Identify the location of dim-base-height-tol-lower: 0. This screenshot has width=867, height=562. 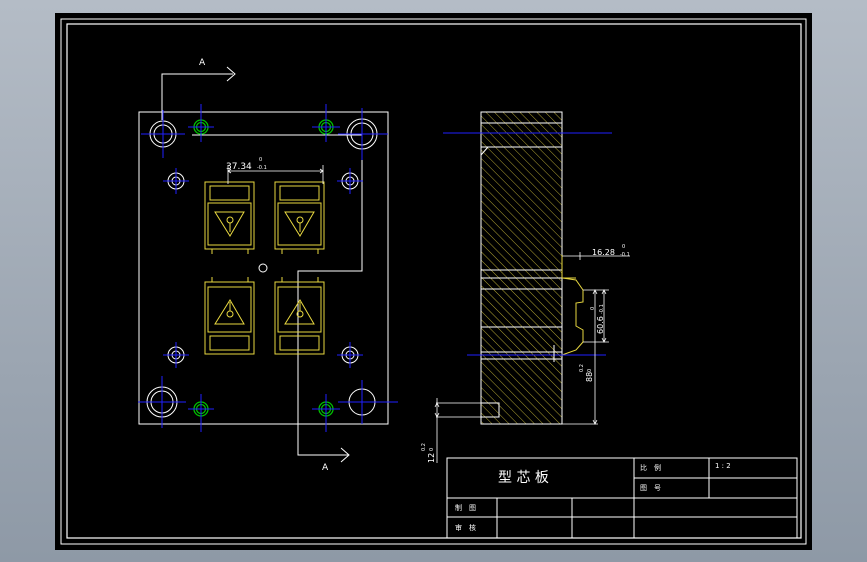
(432, 449).